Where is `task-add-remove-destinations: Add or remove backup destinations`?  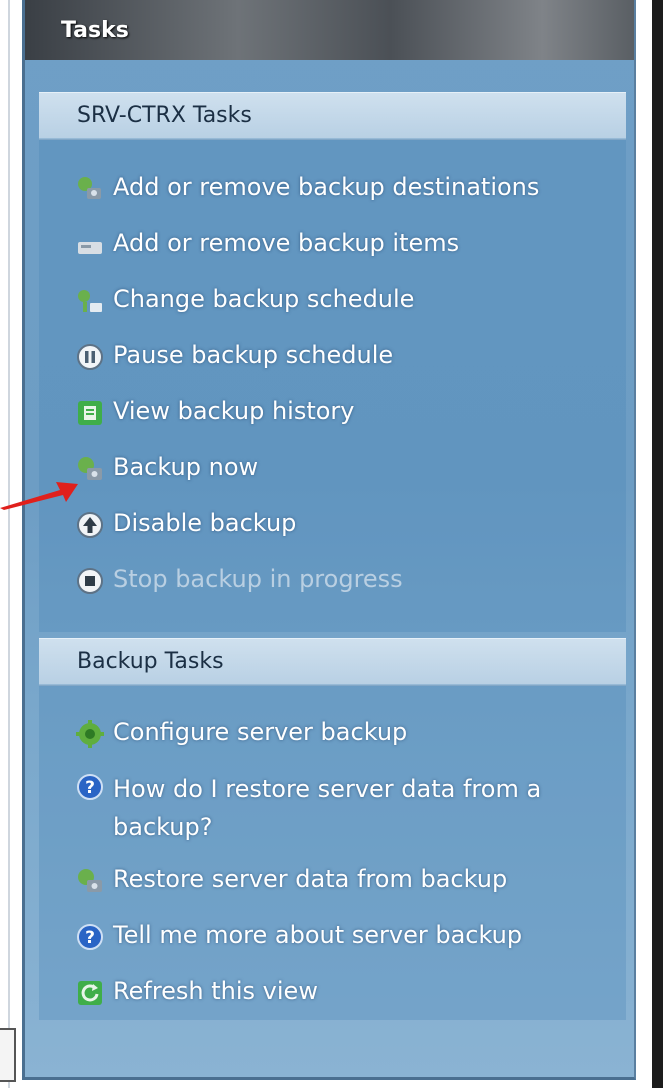
task-add-remove-destinations: Add or remove backup destinations is located at coordinates (307, 187).